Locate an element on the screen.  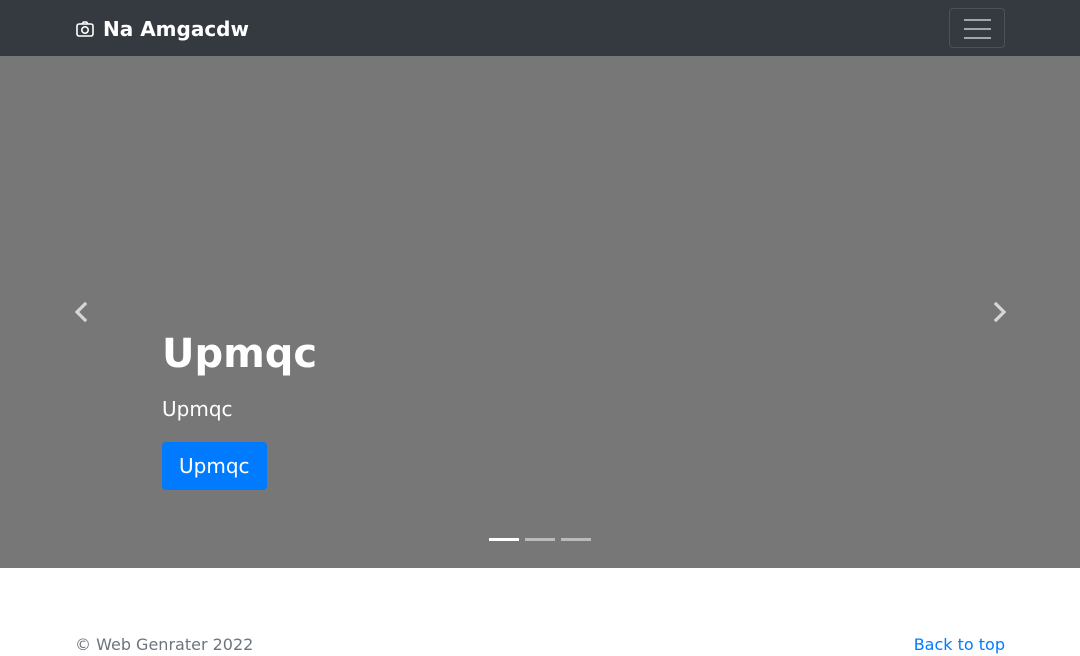
navbar-toggle-button is located at coordinates (977, 28).